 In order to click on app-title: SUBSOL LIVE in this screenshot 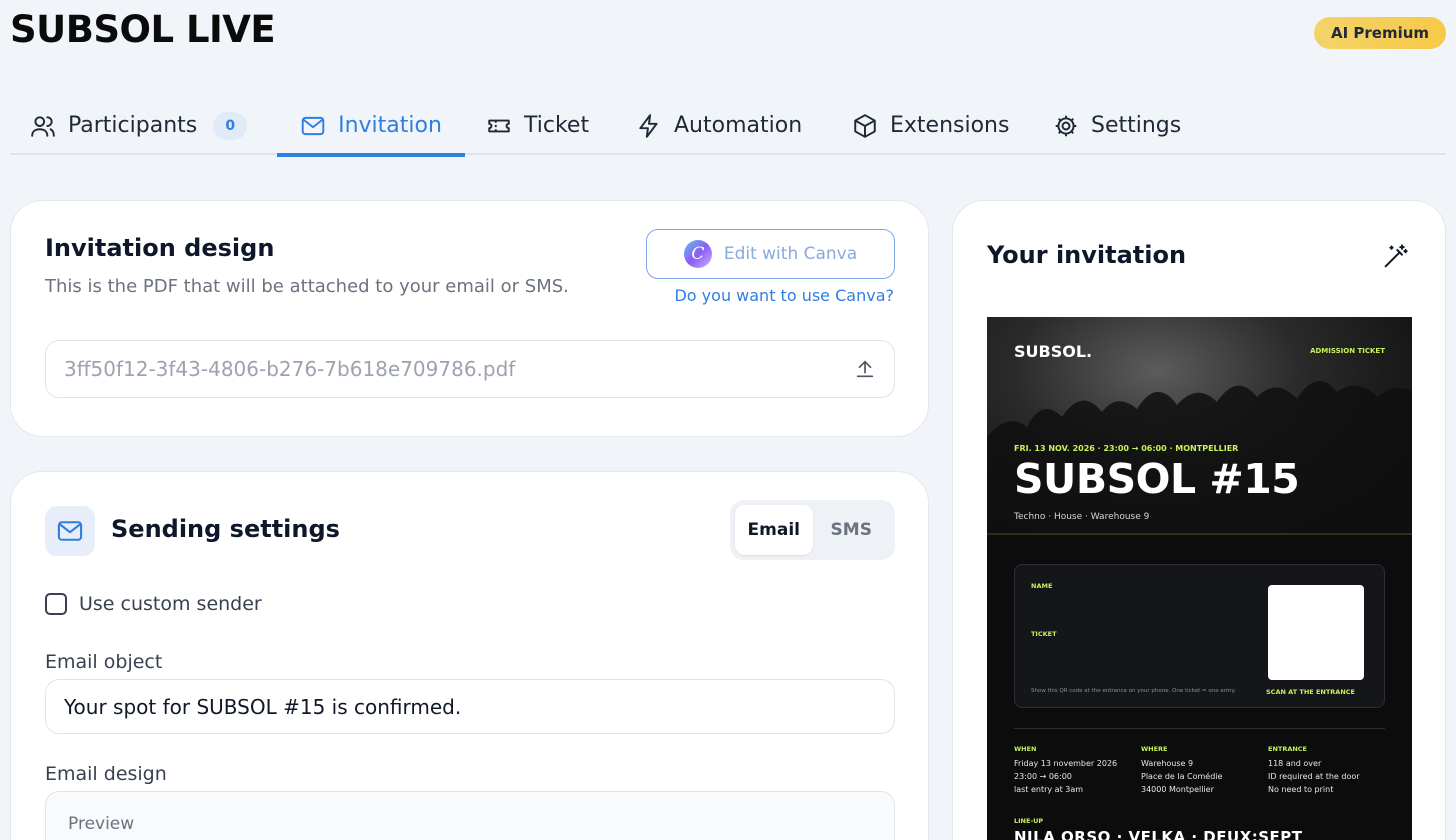, I will do `click(143, 29)`.